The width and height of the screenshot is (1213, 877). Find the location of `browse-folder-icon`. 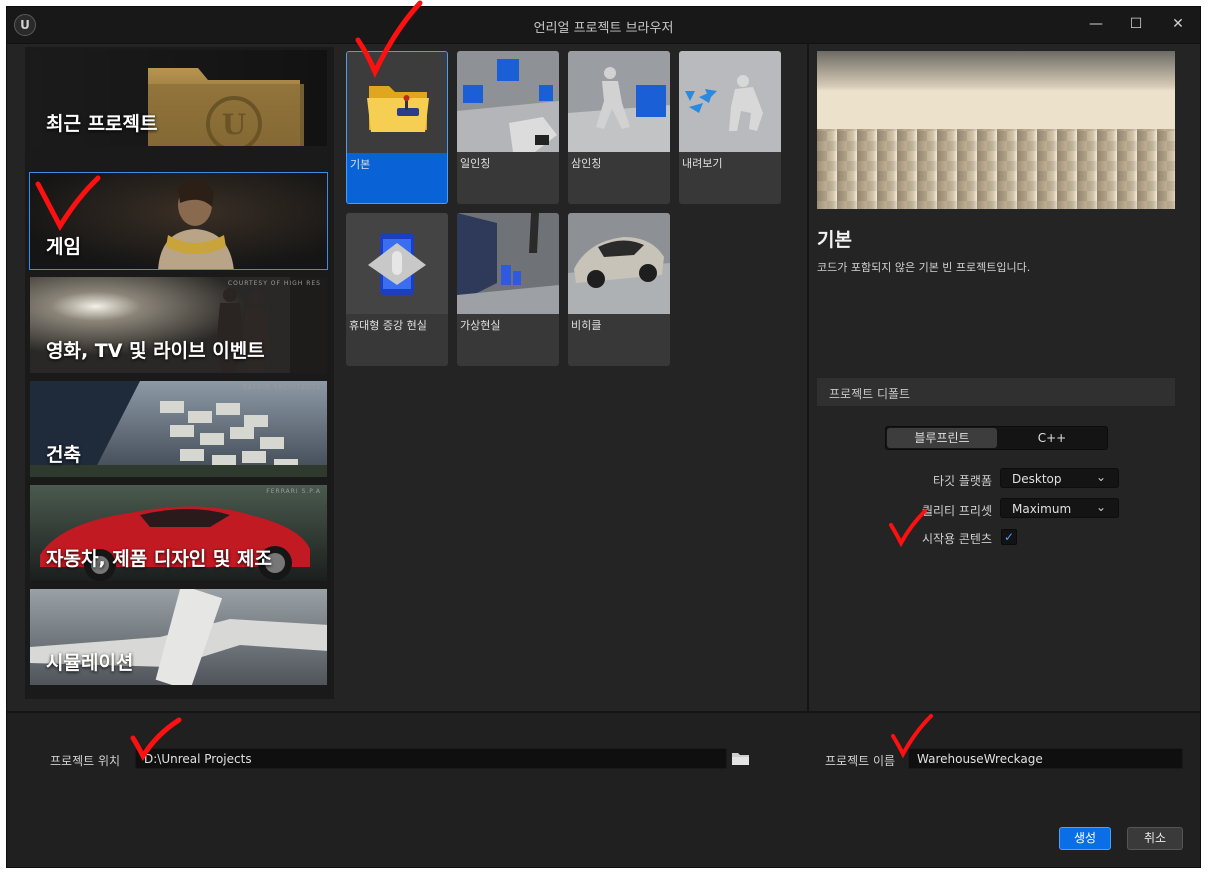

browse-folder-icon is located at coordinates (740, 758).